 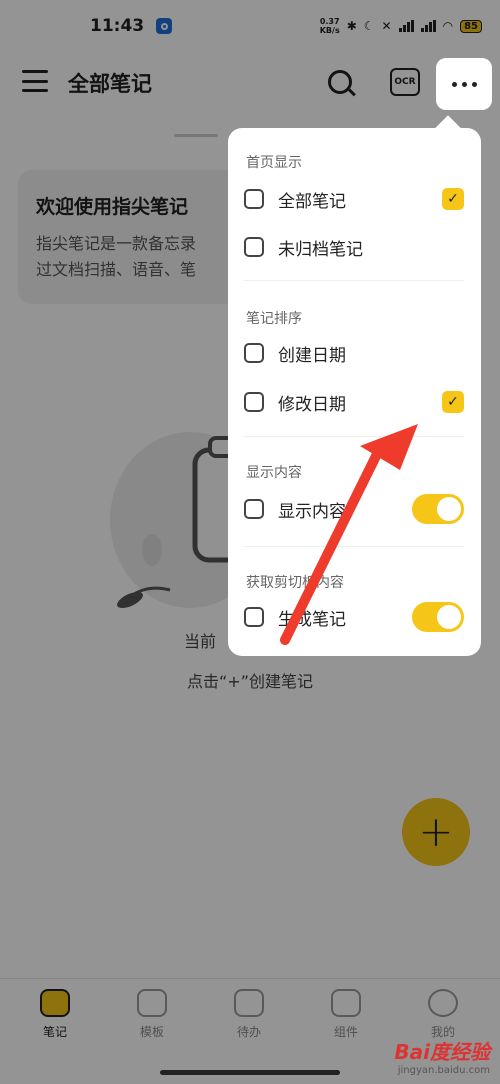 What do you see at coordinates (274, 319) in the screenshot?
I see `section-title-sort: 笔记排序` at bounding box center [274, 319].